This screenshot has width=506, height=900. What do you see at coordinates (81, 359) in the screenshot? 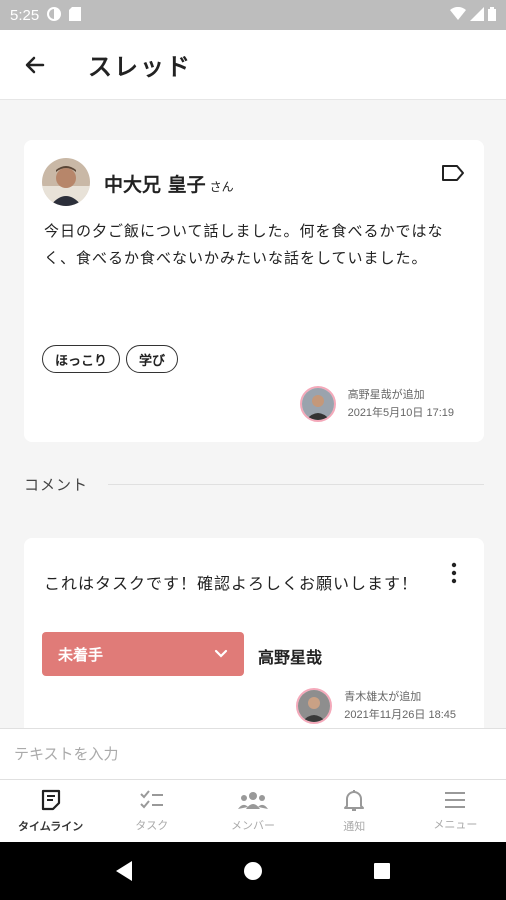
I see `tag-chip: ほっこり` at bounding box center [81, 359].